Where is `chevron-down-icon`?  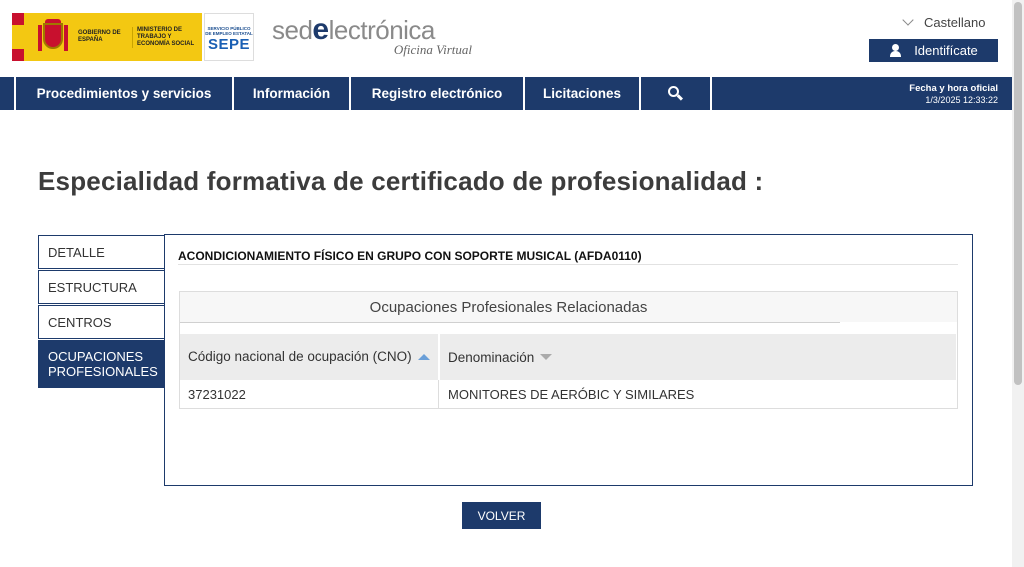
chevron-down-icon is located at coordinates (908, 20).